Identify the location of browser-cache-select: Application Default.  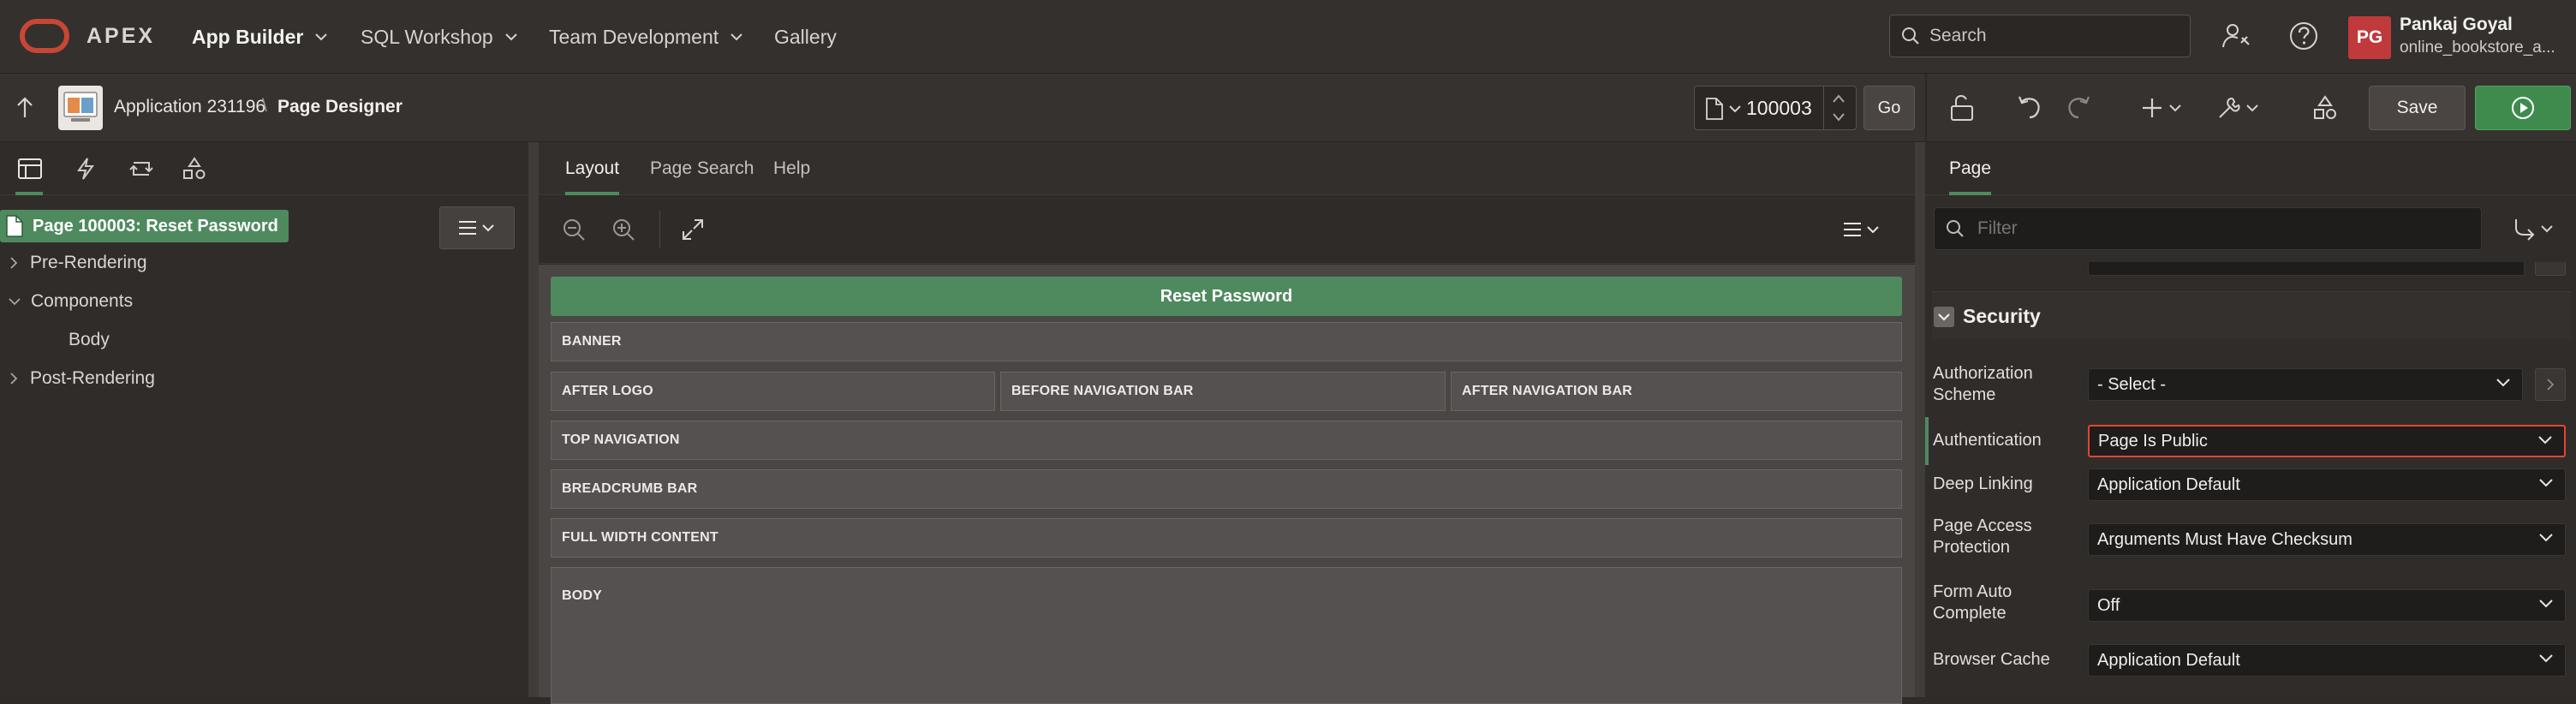
(2327, 660).